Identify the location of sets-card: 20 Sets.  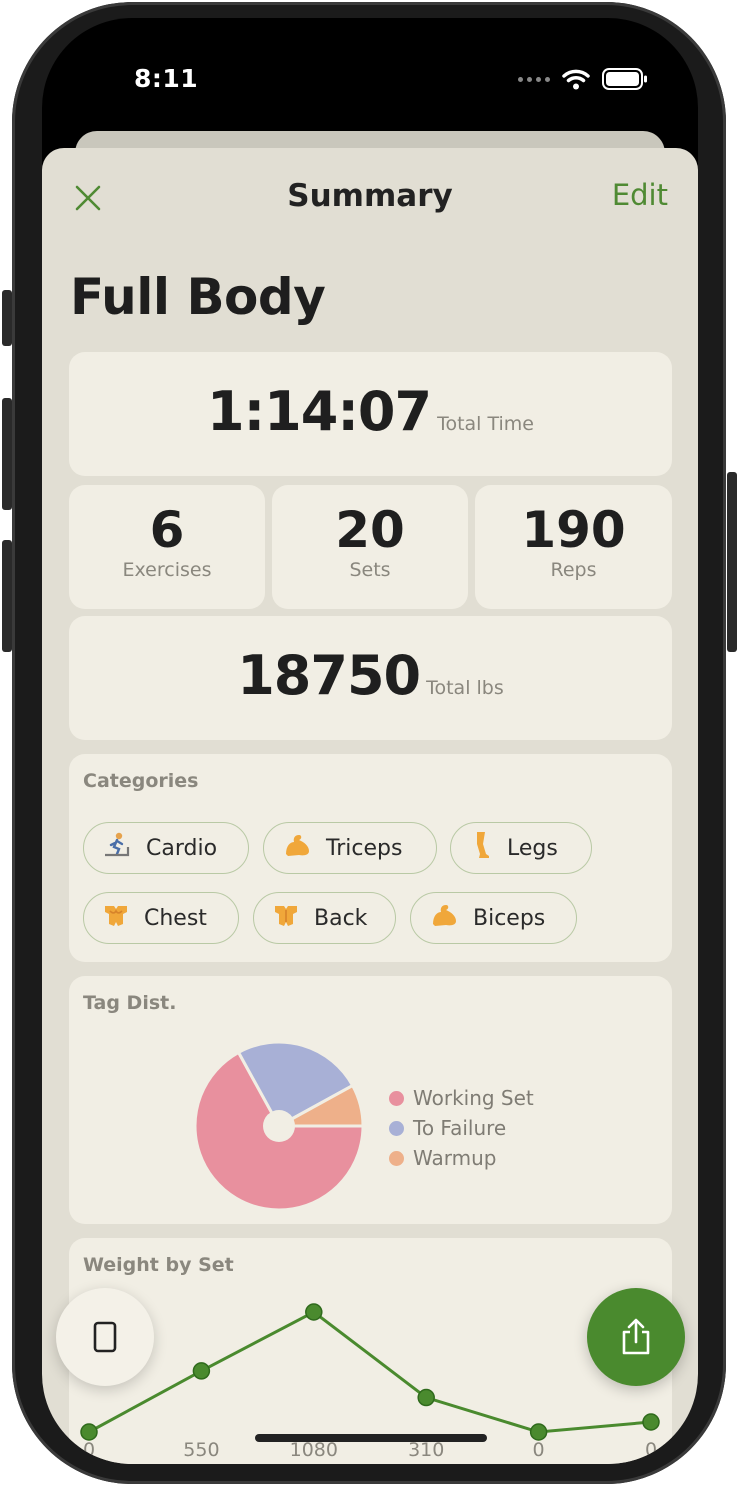
(370, 547).